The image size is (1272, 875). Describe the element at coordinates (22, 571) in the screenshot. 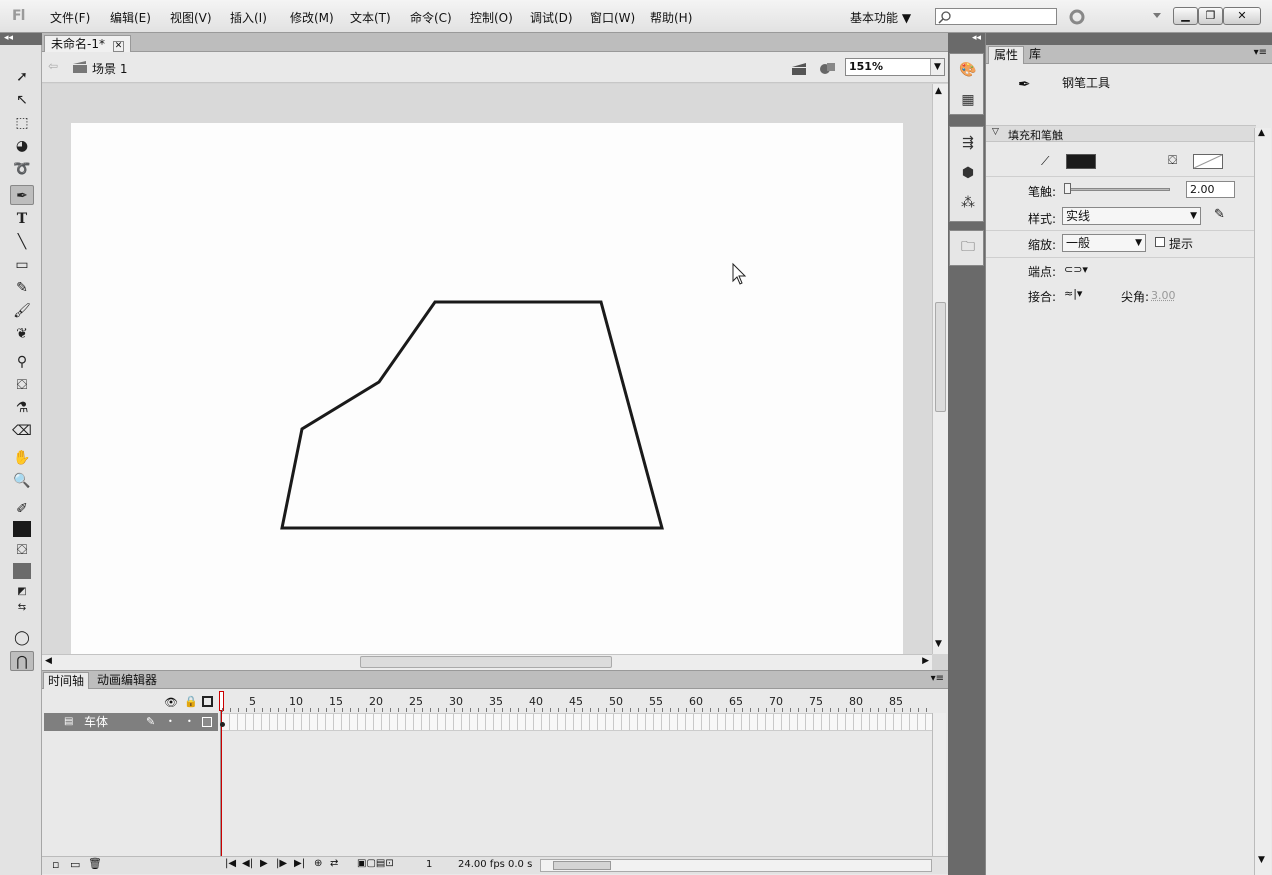

I see `fill-color-swatch` at that location.